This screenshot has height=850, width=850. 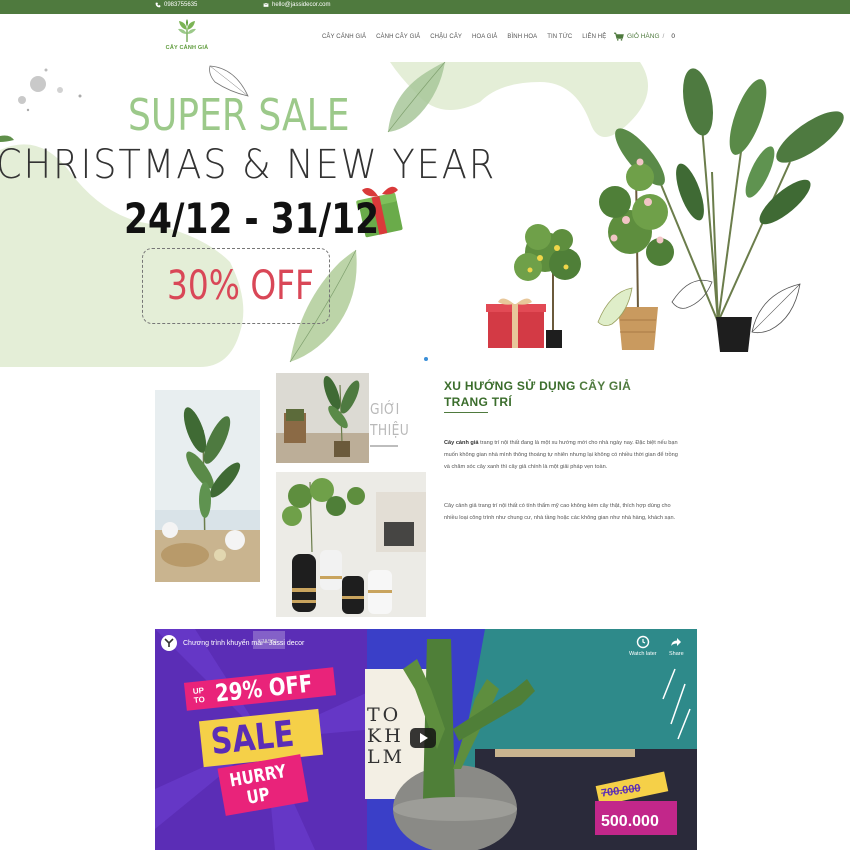 I want to click on nav-item-cay-canh-gia: CÂY CẢNH GIẢ, so click(x=344, y=37).